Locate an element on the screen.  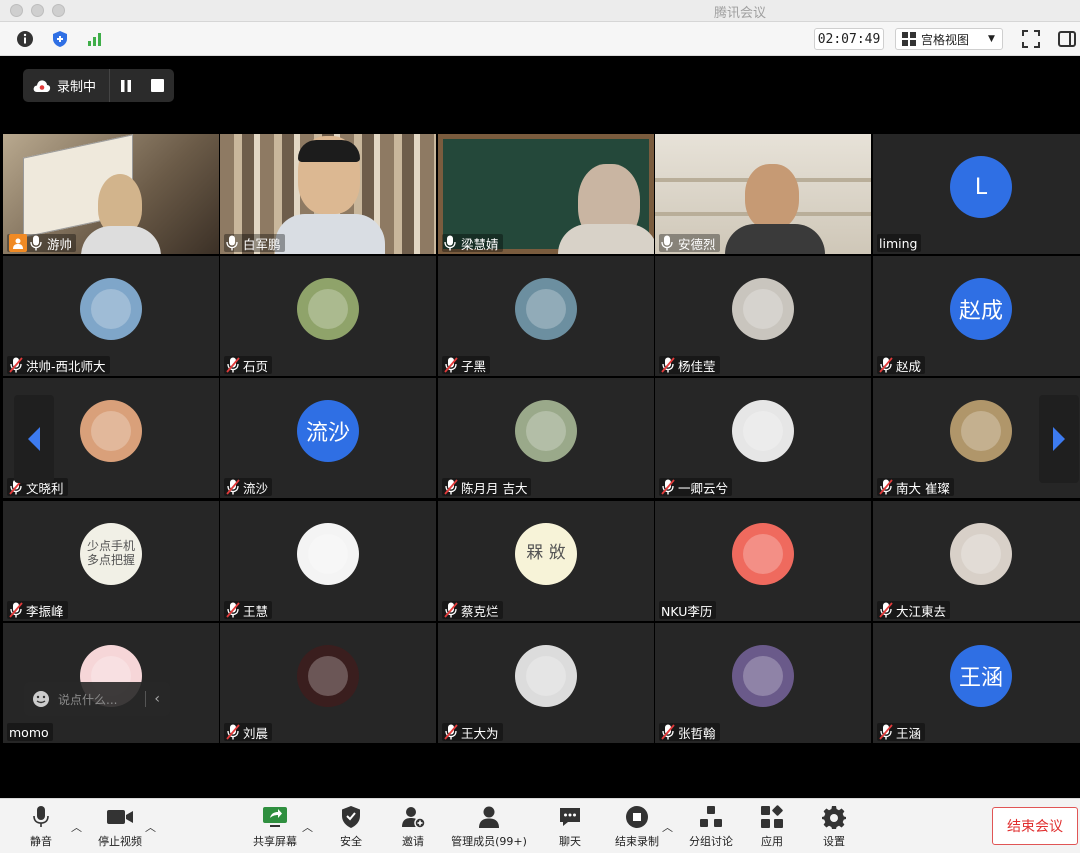
participant-nametag: 洪帅-西北师大 is located at coordinates (58, 365).